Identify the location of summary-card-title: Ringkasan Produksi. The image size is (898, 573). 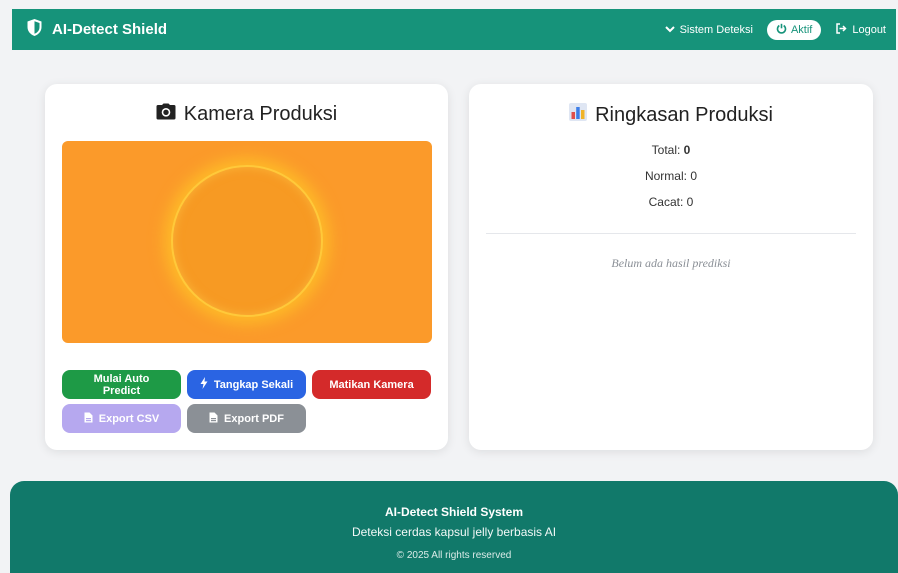
(671, 115).